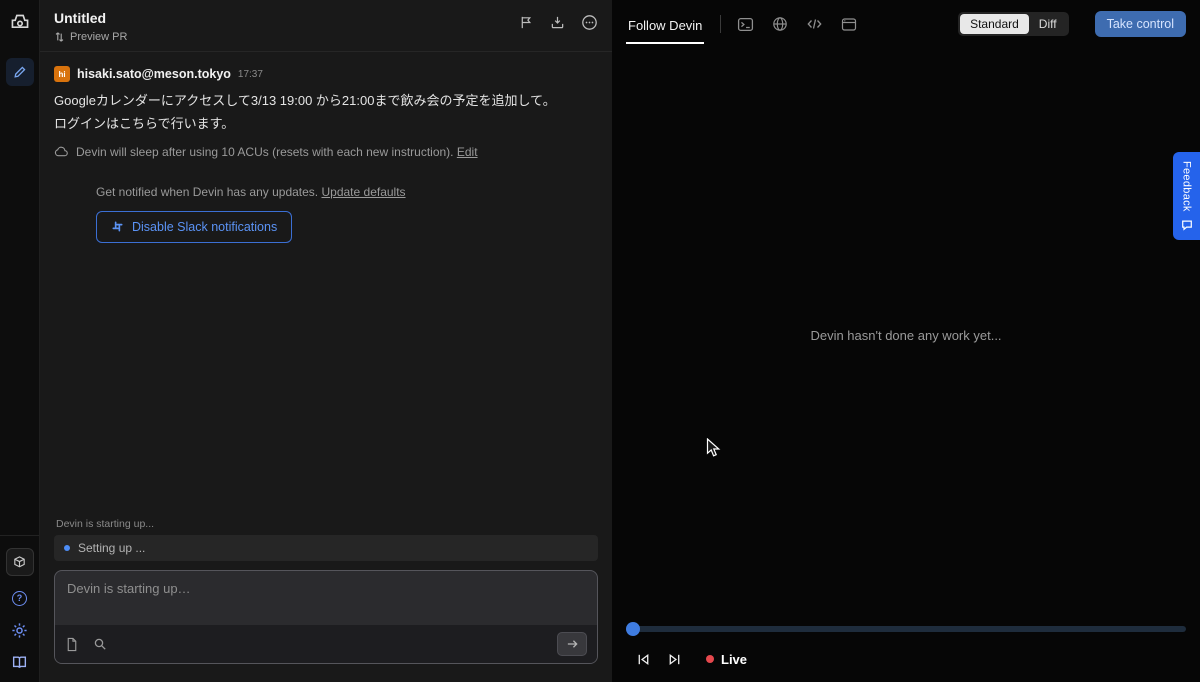 The width and height of the screenshot is (1200, 682). What do you see at coordinates (710, 659) in the screenshot?
I see `live-dot` at bounding box center [710, 659].